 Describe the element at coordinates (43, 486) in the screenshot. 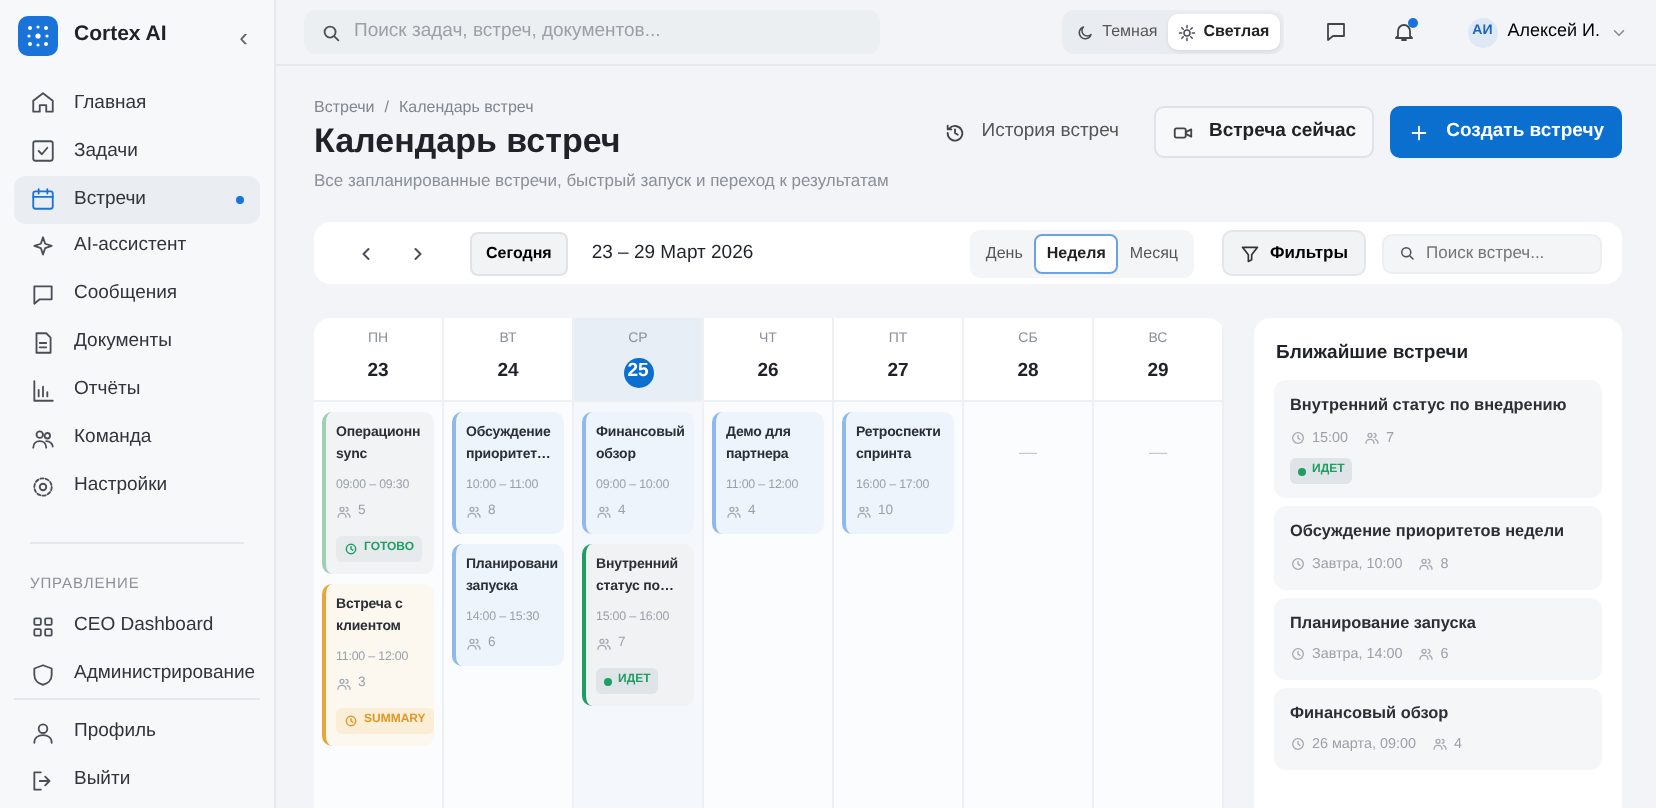

I see `settings-icon` at that location.